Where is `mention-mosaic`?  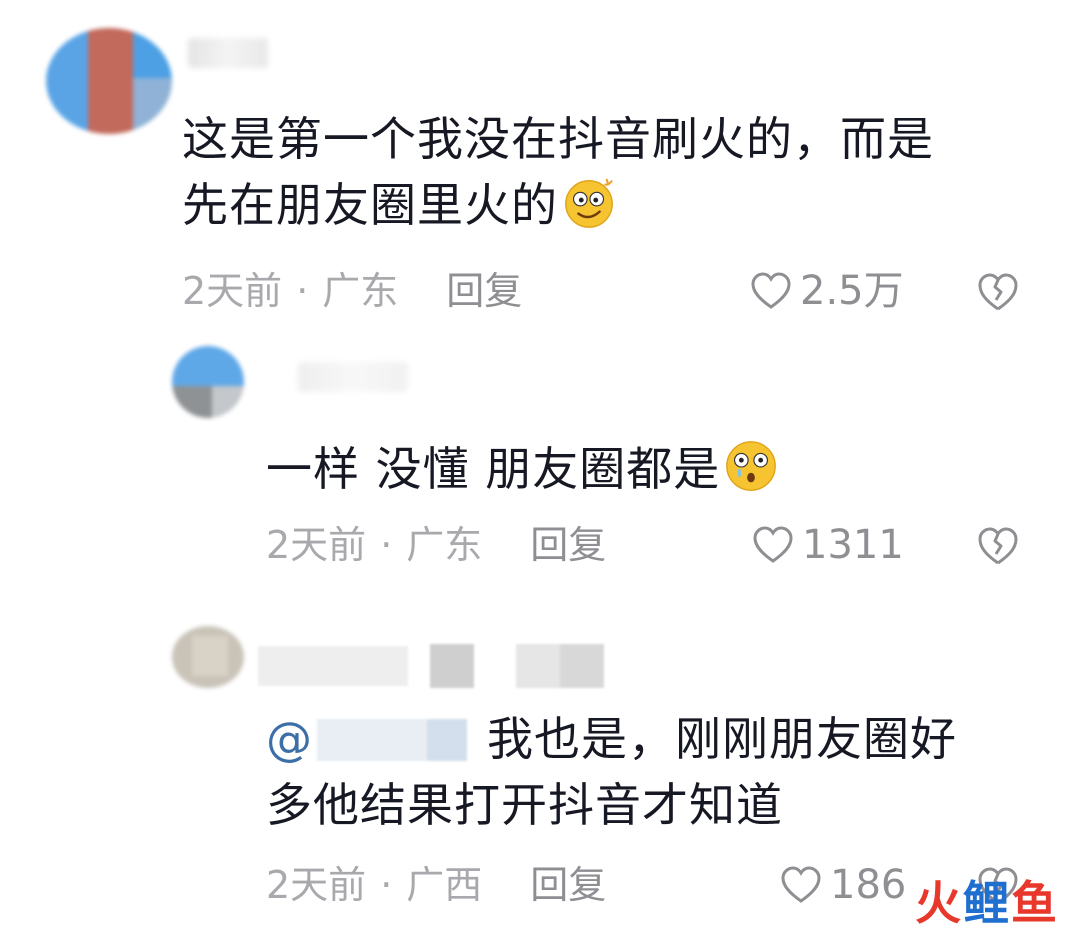
mention-mosaic is located at coordinates (392, 740).